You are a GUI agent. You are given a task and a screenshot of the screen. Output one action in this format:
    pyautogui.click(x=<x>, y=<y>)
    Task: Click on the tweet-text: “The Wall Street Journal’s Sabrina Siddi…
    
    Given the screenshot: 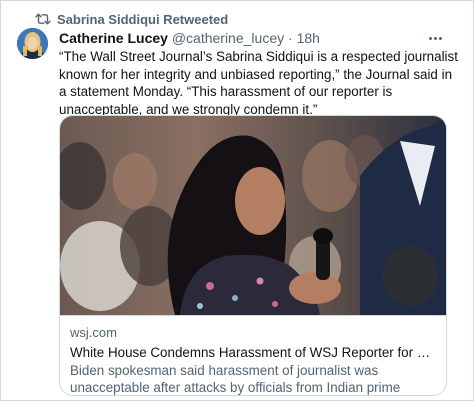 What is the action you would take?
    pyautogui.click(x=258, y=83)
    